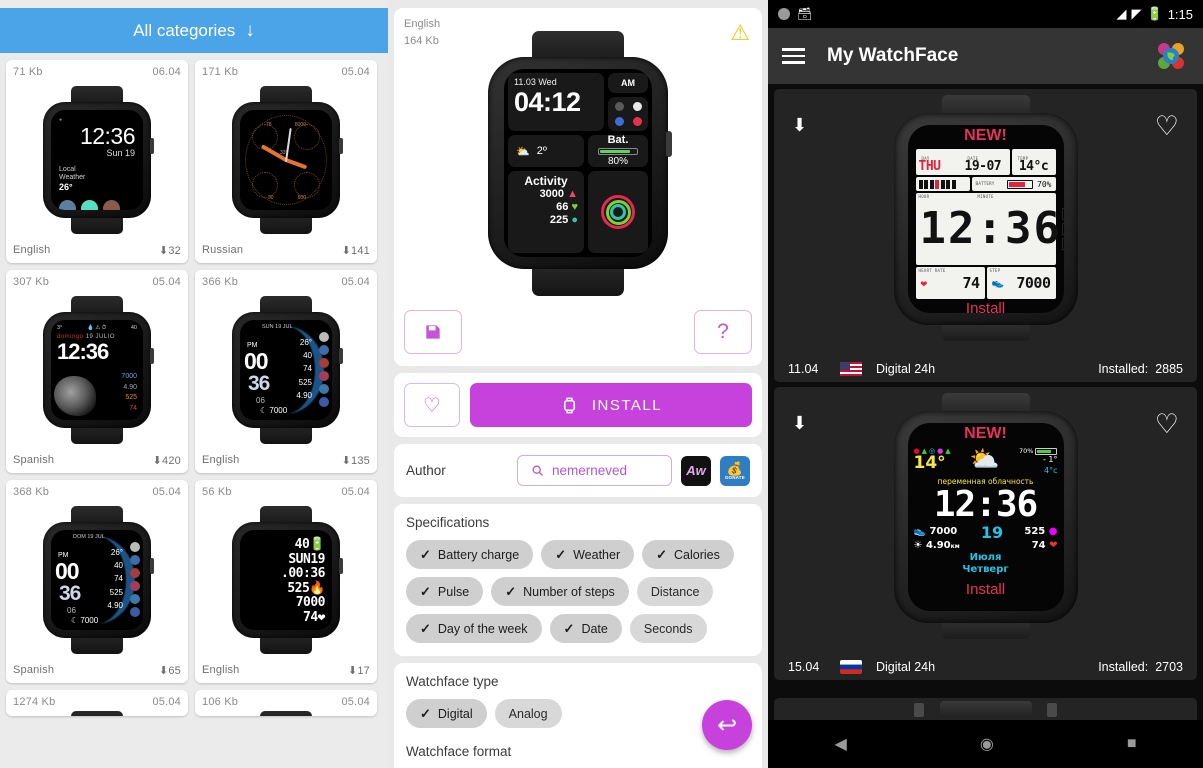 The height and width of the screenshot is (768, 1203). I want to click on chevron-down-icon: ↓, so click(250, 30).